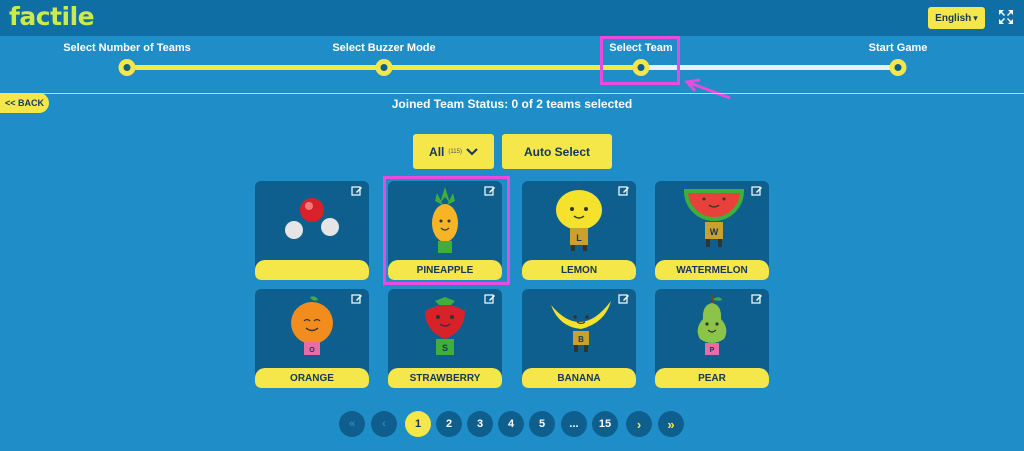 The height and width of the screenshot is (451, 1024). I want to click on pagination-page-2: 2, so click(449, 424).